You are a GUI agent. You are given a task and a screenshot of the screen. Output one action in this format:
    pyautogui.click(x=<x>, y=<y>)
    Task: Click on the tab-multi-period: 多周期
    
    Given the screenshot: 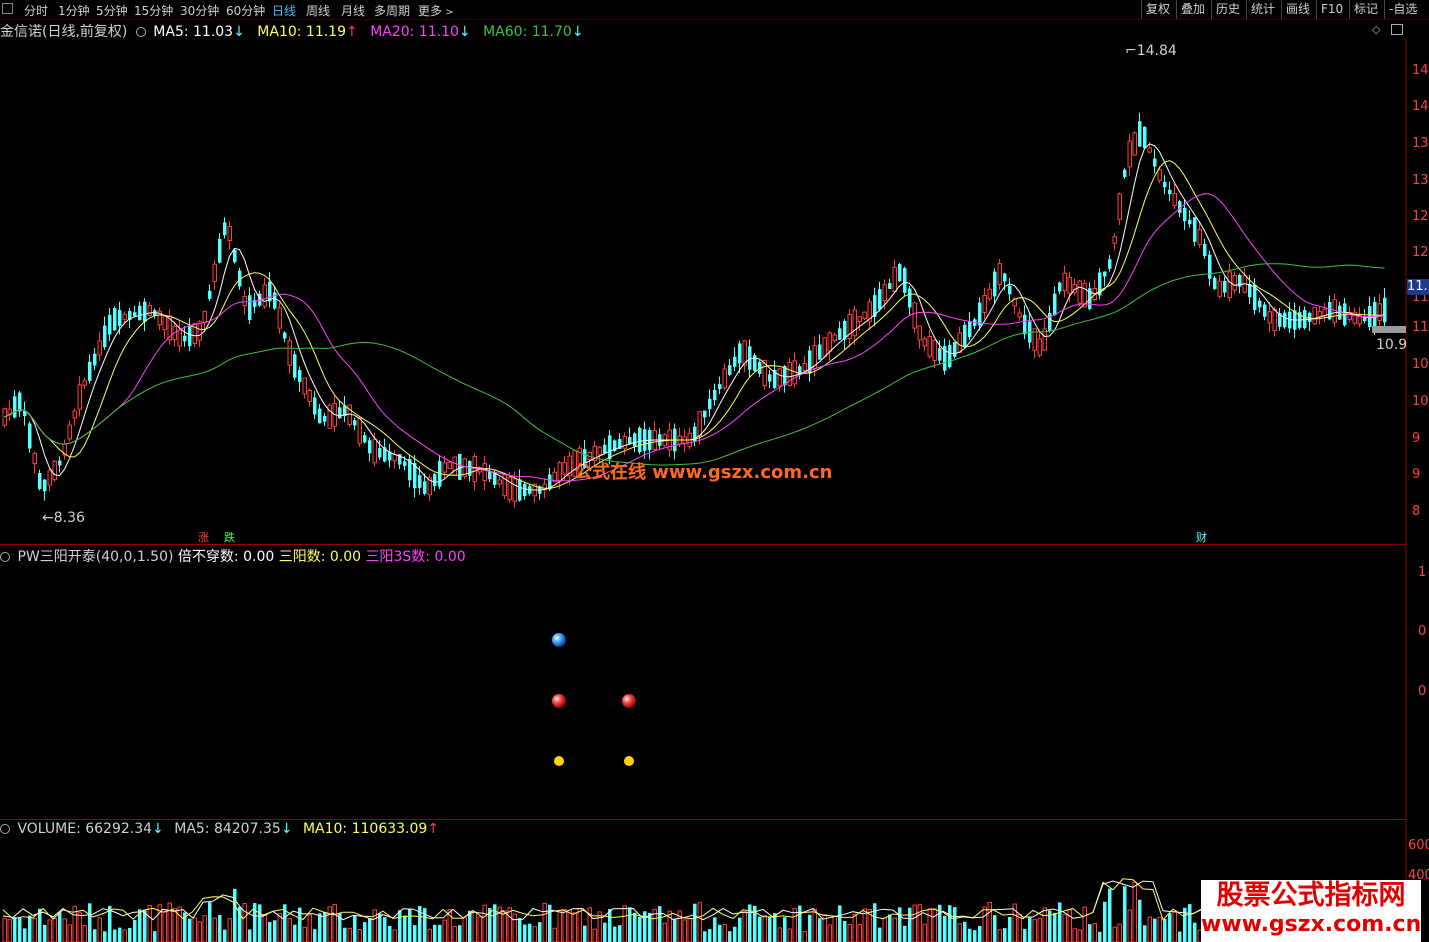 What is the action you would take?
    pyautogui.click(x=392, y=10)
    